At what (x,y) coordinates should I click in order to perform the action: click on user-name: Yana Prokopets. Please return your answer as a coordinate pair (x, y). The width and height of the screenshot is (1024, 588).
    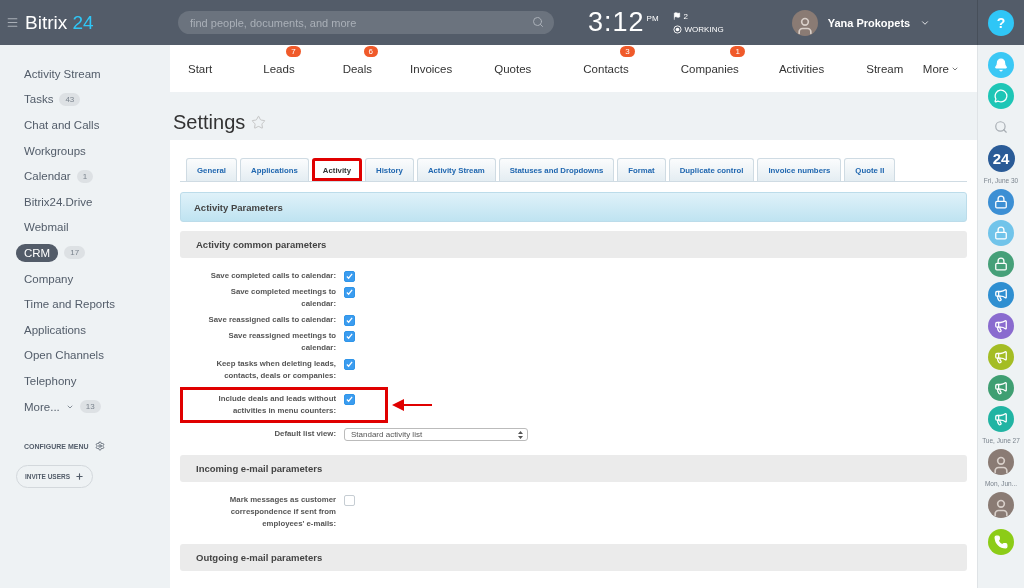
    Looking at the image, I should click on (869, 22).